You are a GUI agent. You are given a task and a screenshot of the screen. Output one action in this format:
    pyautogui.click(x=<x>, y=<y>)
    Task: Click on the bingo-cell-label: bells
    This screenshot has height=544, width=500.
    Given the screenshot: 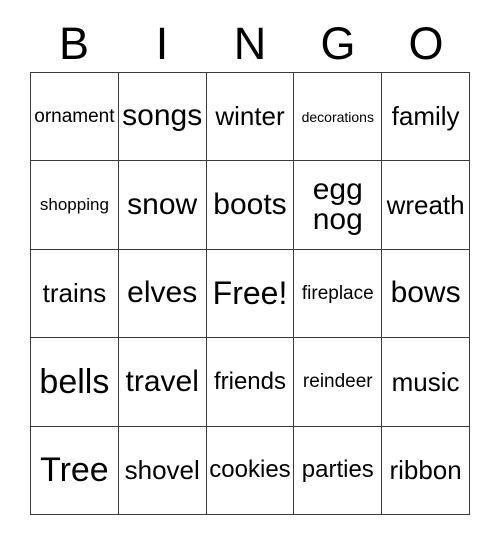 What is the action you would take?
    pyautogui.click(x=74, y=381)
    